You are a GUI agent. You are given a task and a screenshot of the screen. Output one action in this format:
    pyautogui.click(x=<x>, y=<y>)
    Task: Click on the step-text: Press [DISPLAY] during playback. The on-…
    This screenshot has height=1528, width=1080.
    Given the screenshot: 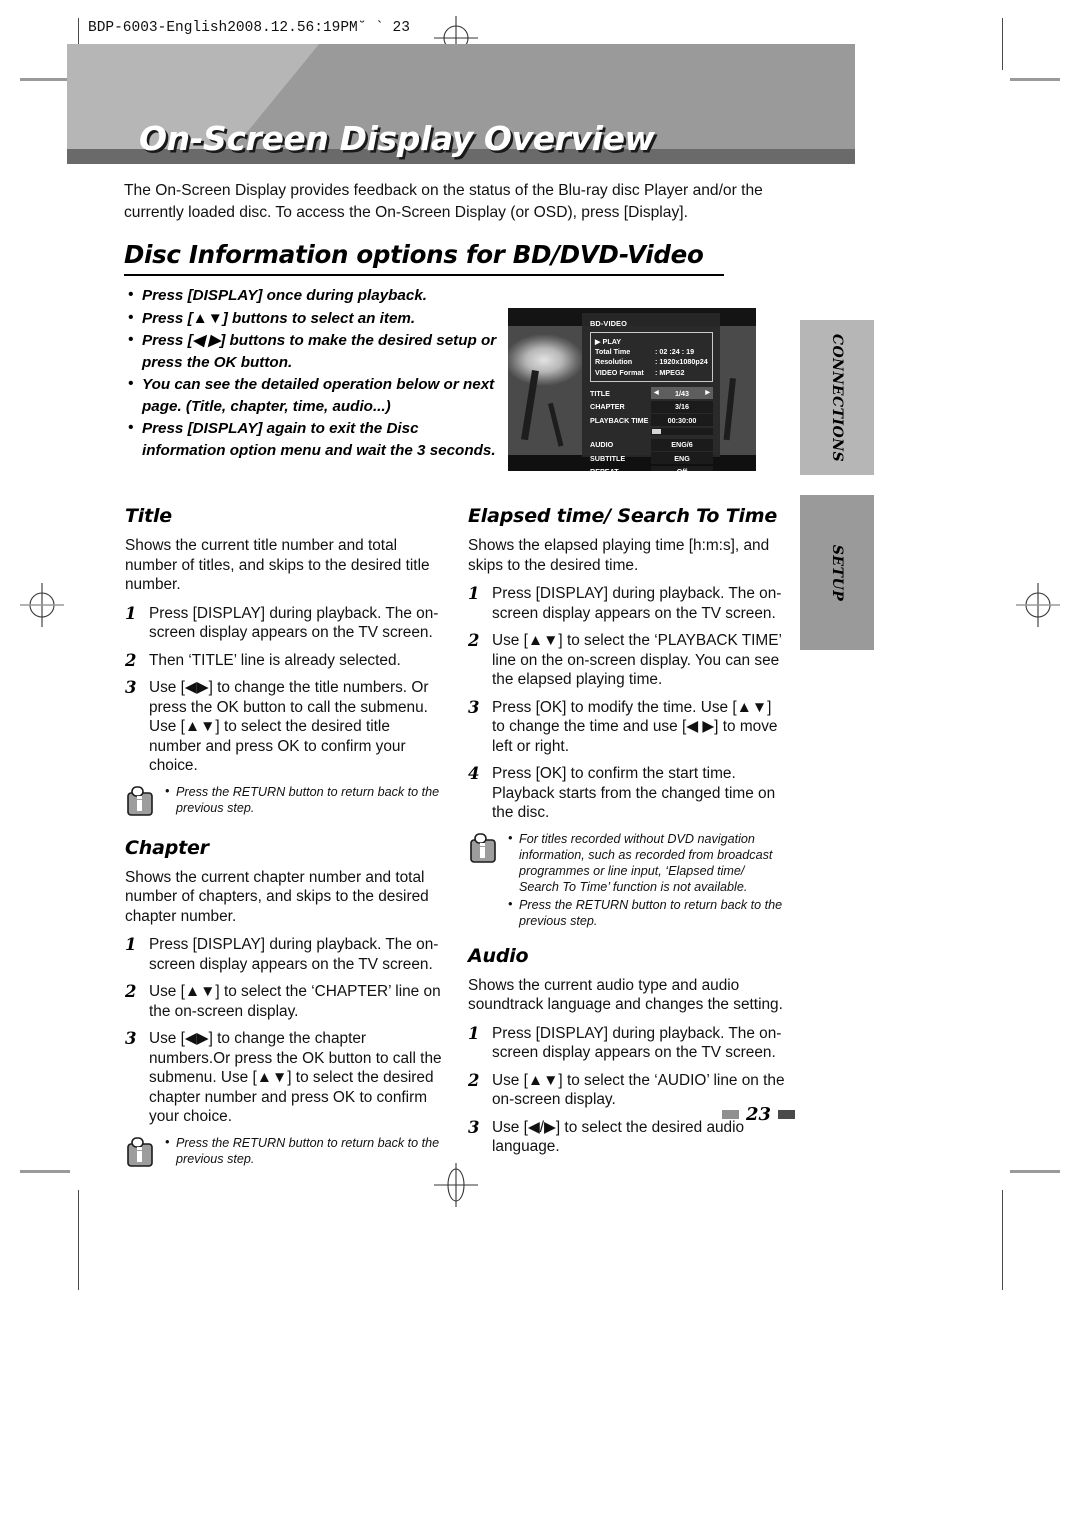 What is the action you would take?
    pyautogui.click(x=294, y=623)
    